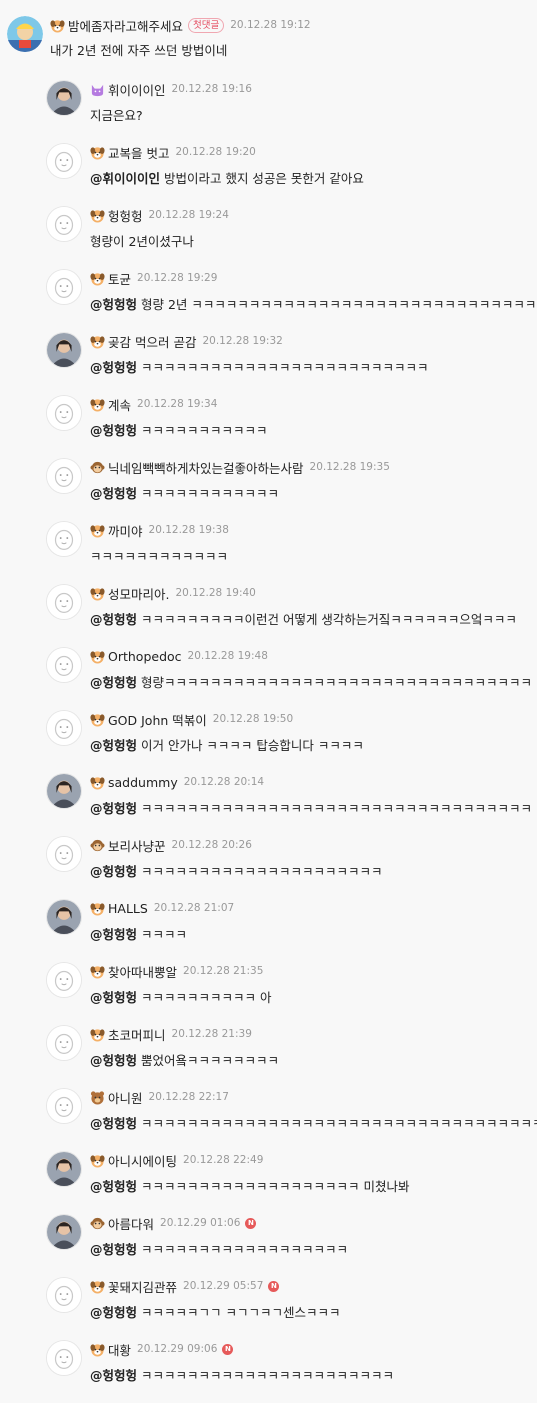 Image resolution: width=537 pixels, height=1403 pixels. What do you see at coordinates (142, 971) in the screenshot?
I see `nickname: 찾아따내뿡알` at bounding box center [142, 971].